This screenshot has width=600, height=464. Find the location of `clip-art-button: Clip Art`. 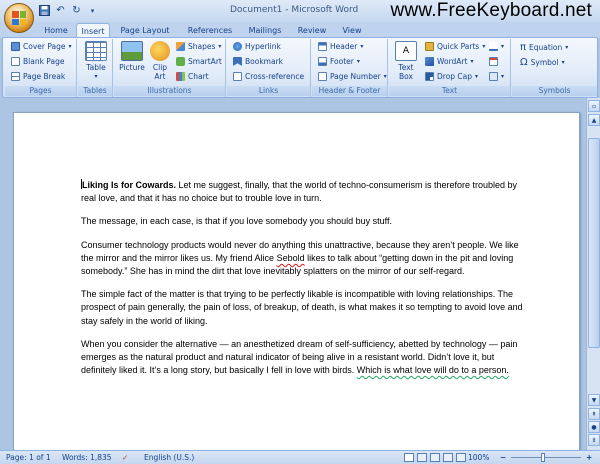

clip-art-button: Clip Art is located at coordinates (160, 61).